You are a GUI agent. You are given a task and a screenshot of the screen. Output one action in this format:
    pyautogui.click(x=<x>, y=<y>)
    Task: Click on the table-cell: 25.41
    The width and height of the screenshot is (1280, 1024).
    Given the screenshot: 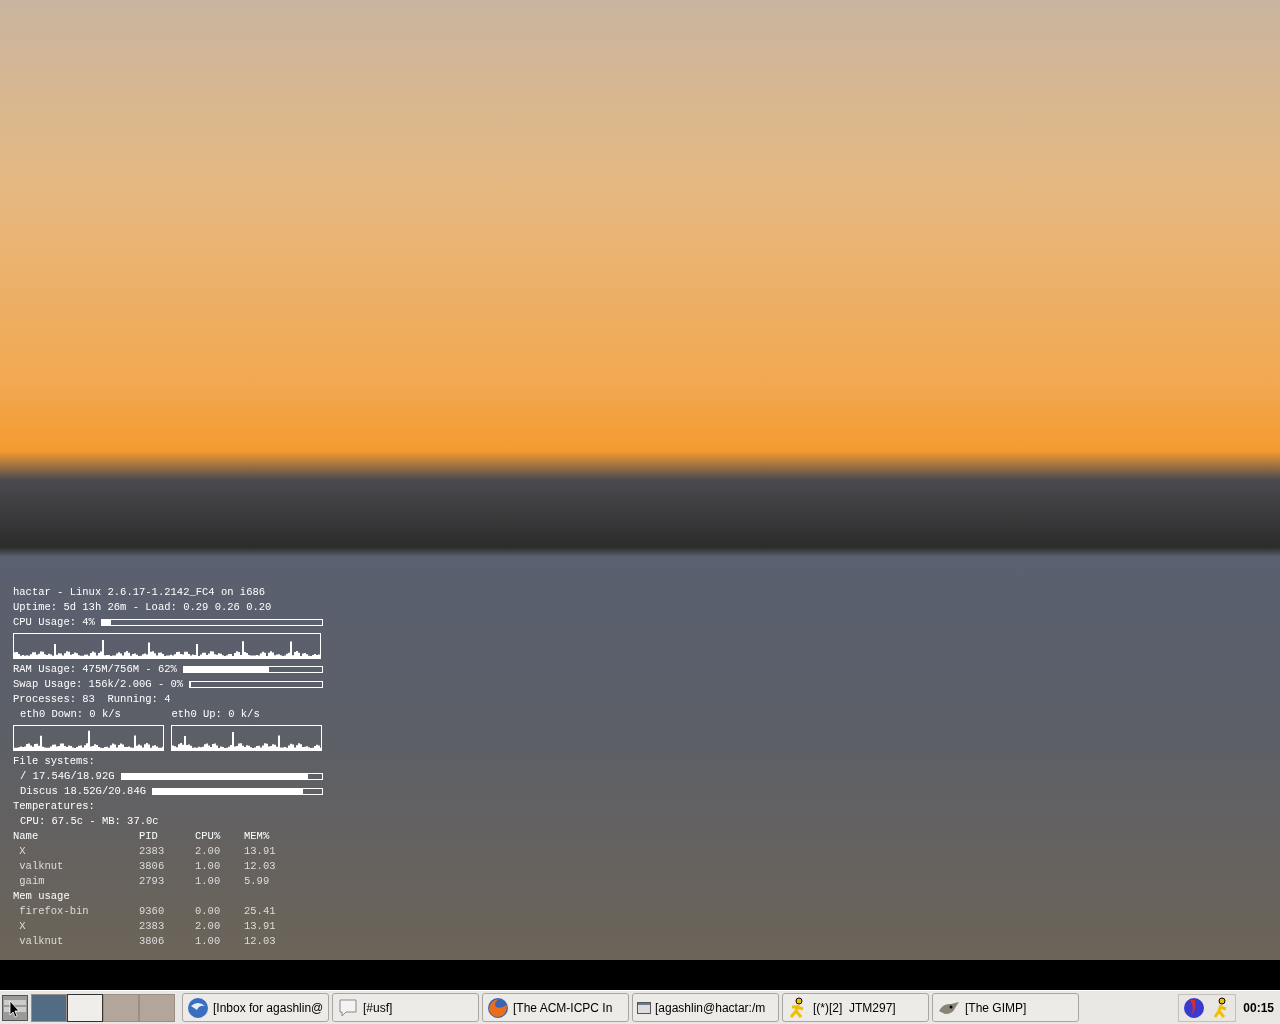 What is the action you would take?
    pyautogui.click(x=260, y=911)
    